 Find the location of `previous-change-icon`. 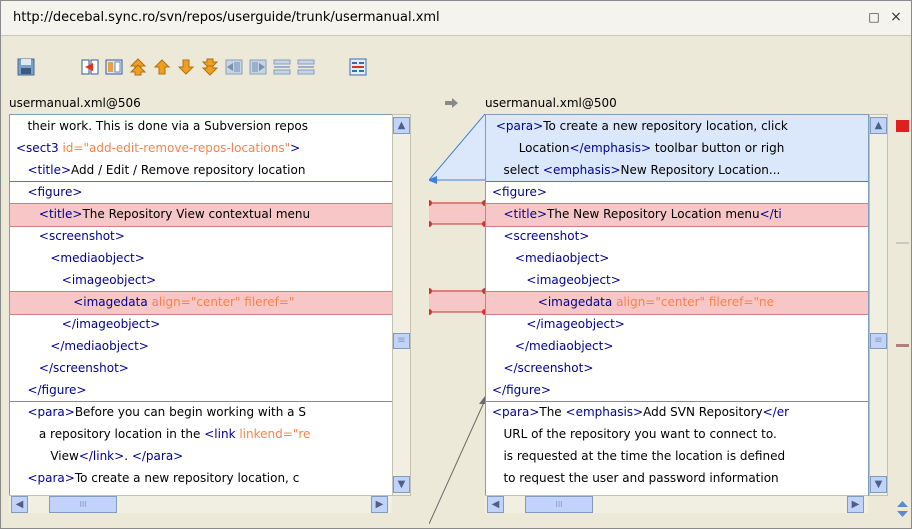

previous-change-icon is located at coordinates (162, 67).